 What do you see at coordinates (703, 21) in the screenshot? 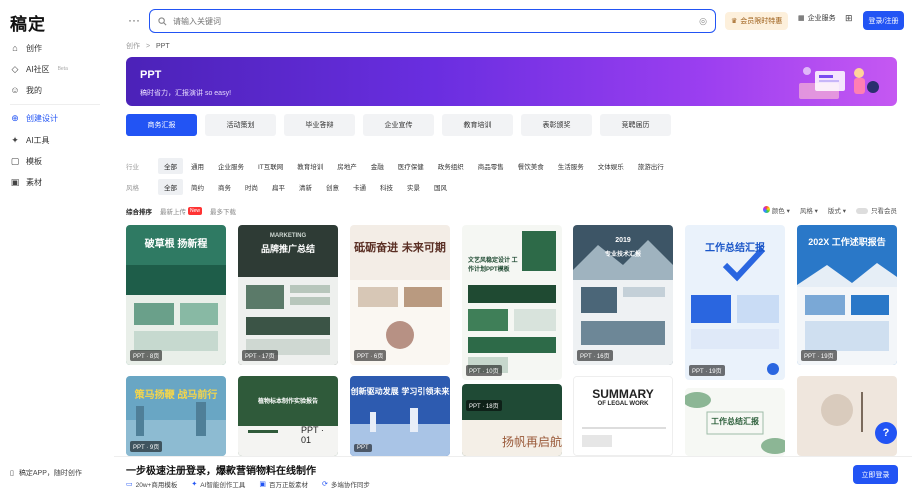
I see `camera-search-icon: ◎` at bounding box center [703, 21].